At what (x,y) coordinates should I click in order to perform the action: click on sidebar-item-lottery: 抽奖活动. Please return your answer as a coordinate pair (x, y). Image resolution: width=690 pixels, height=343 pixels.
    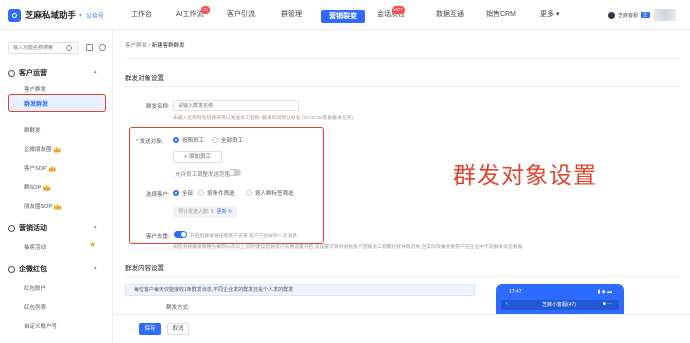
    Looking at the image, I should click on (35, 247).